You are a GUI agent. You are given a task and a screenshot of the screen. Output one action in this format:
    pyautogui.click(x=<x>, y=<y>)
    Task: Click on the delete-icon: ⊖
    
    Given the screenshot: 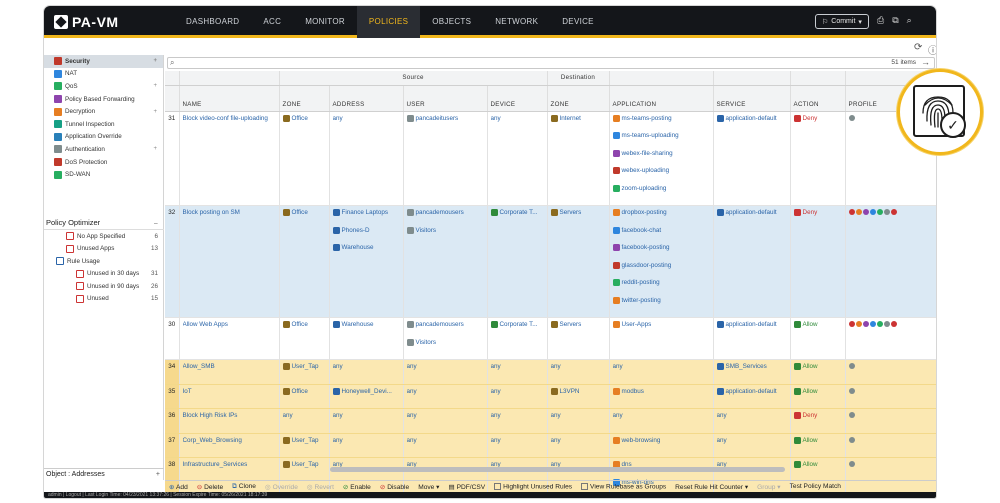 What is the action you would take?
    pyautogui.click(x=199, y=487)
    